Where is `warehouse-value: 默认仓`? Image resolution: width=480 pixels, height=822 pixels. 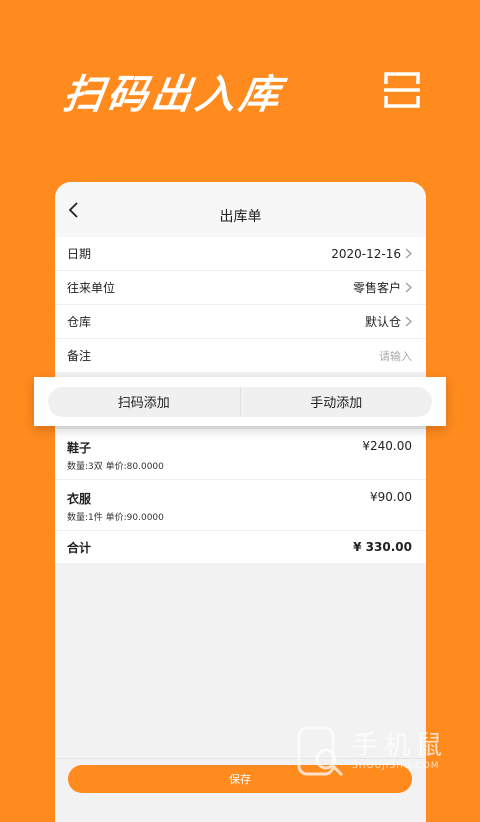 warehouse-value: 默认仓 is located at coordinates (382, 322).